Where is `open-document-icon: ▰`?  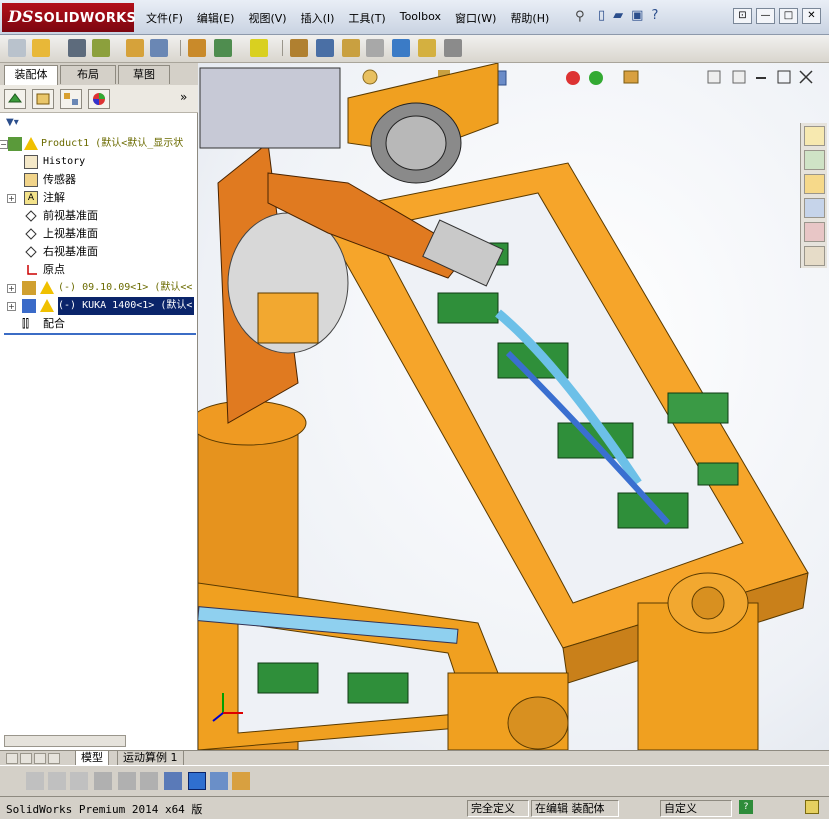 open-document-icon: ▰ is located at coordinates (618, 15).